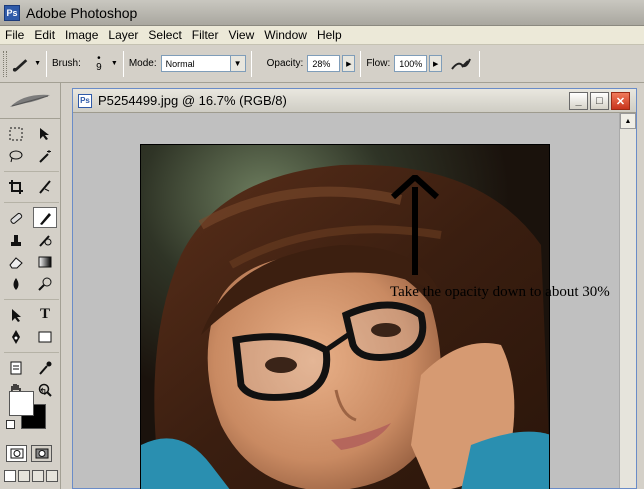 The image size is (644, 489). What do you see at coordinates (16, 217) in the screenshot?
I see `healing-brush-icon` at bounding box center [16, 217].